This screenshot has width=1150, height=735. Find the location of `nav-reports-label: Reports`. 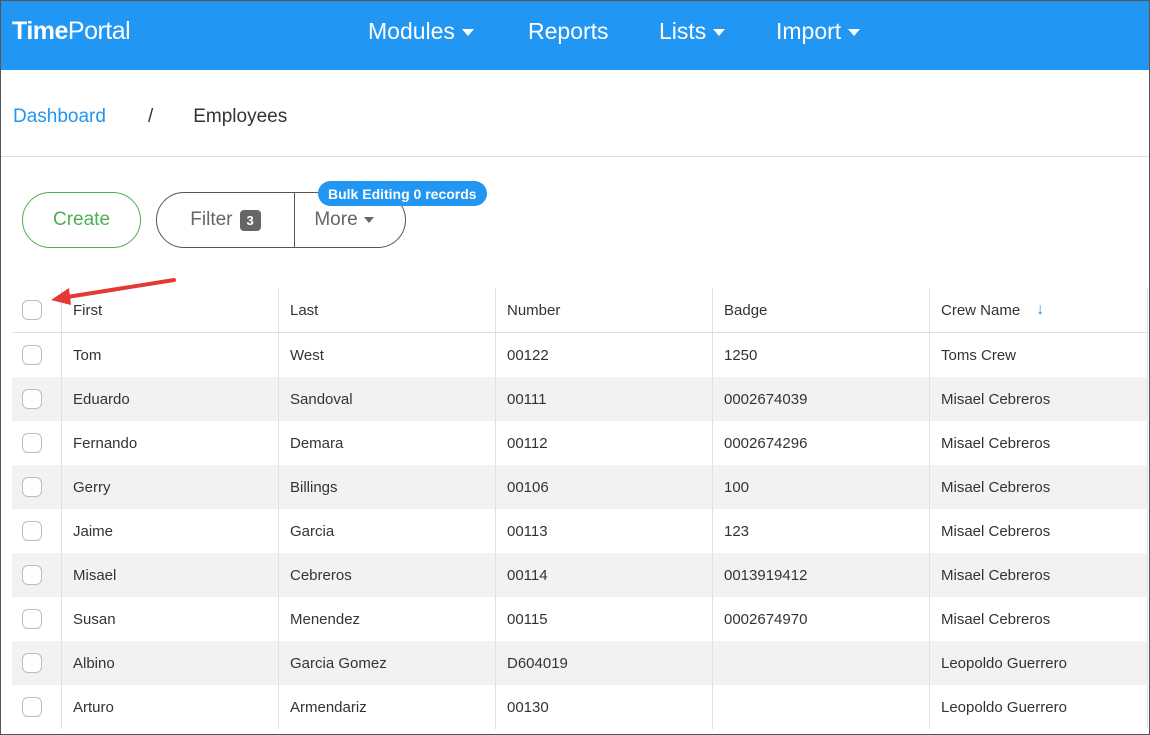

nav-reports-label: Reports is located at coordinates (568, 31).